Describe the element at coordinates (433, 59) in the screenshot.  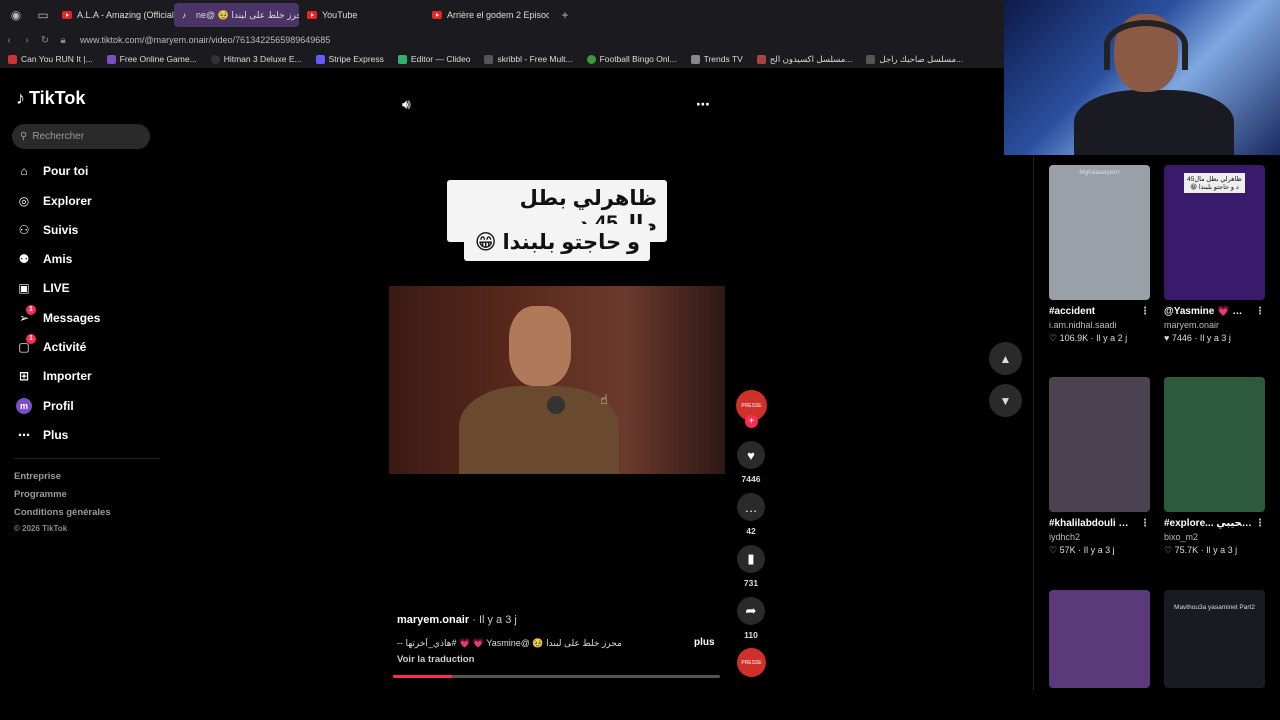
I see `bookmark-item: Editor — Clideo` at that location.